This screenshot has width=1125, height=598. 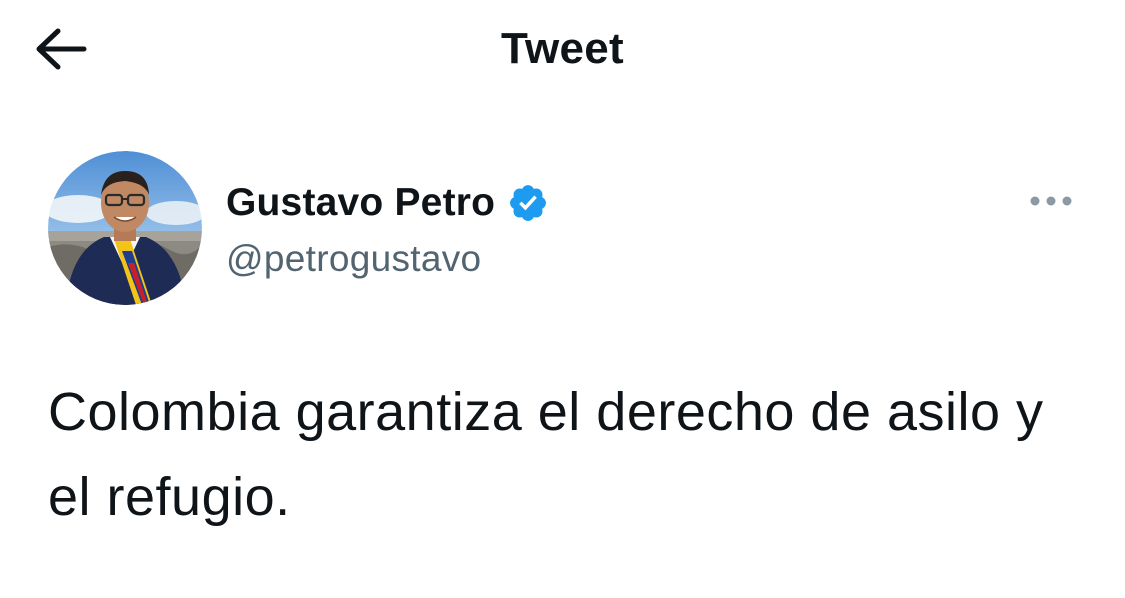 I want to click on page-title: Tweet, so click(x=562, y=48).